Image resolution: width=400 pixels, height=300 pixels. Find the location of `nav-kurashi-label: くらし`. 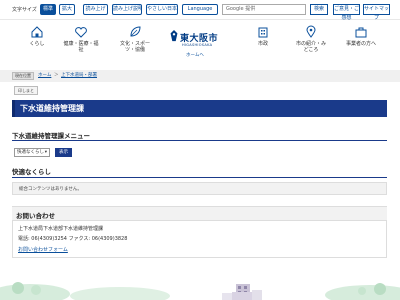

nav-kurashi-label: くらし is located at coordinates (37, 44).